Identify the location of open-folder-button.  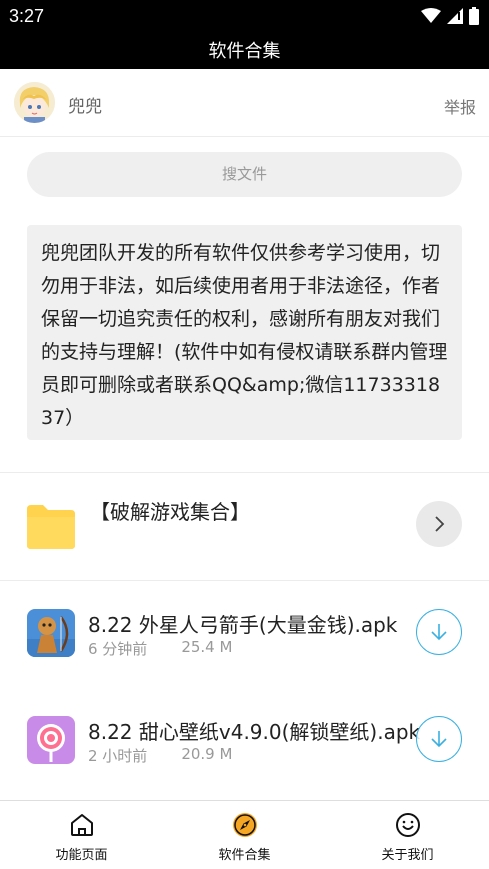
(439, 524).